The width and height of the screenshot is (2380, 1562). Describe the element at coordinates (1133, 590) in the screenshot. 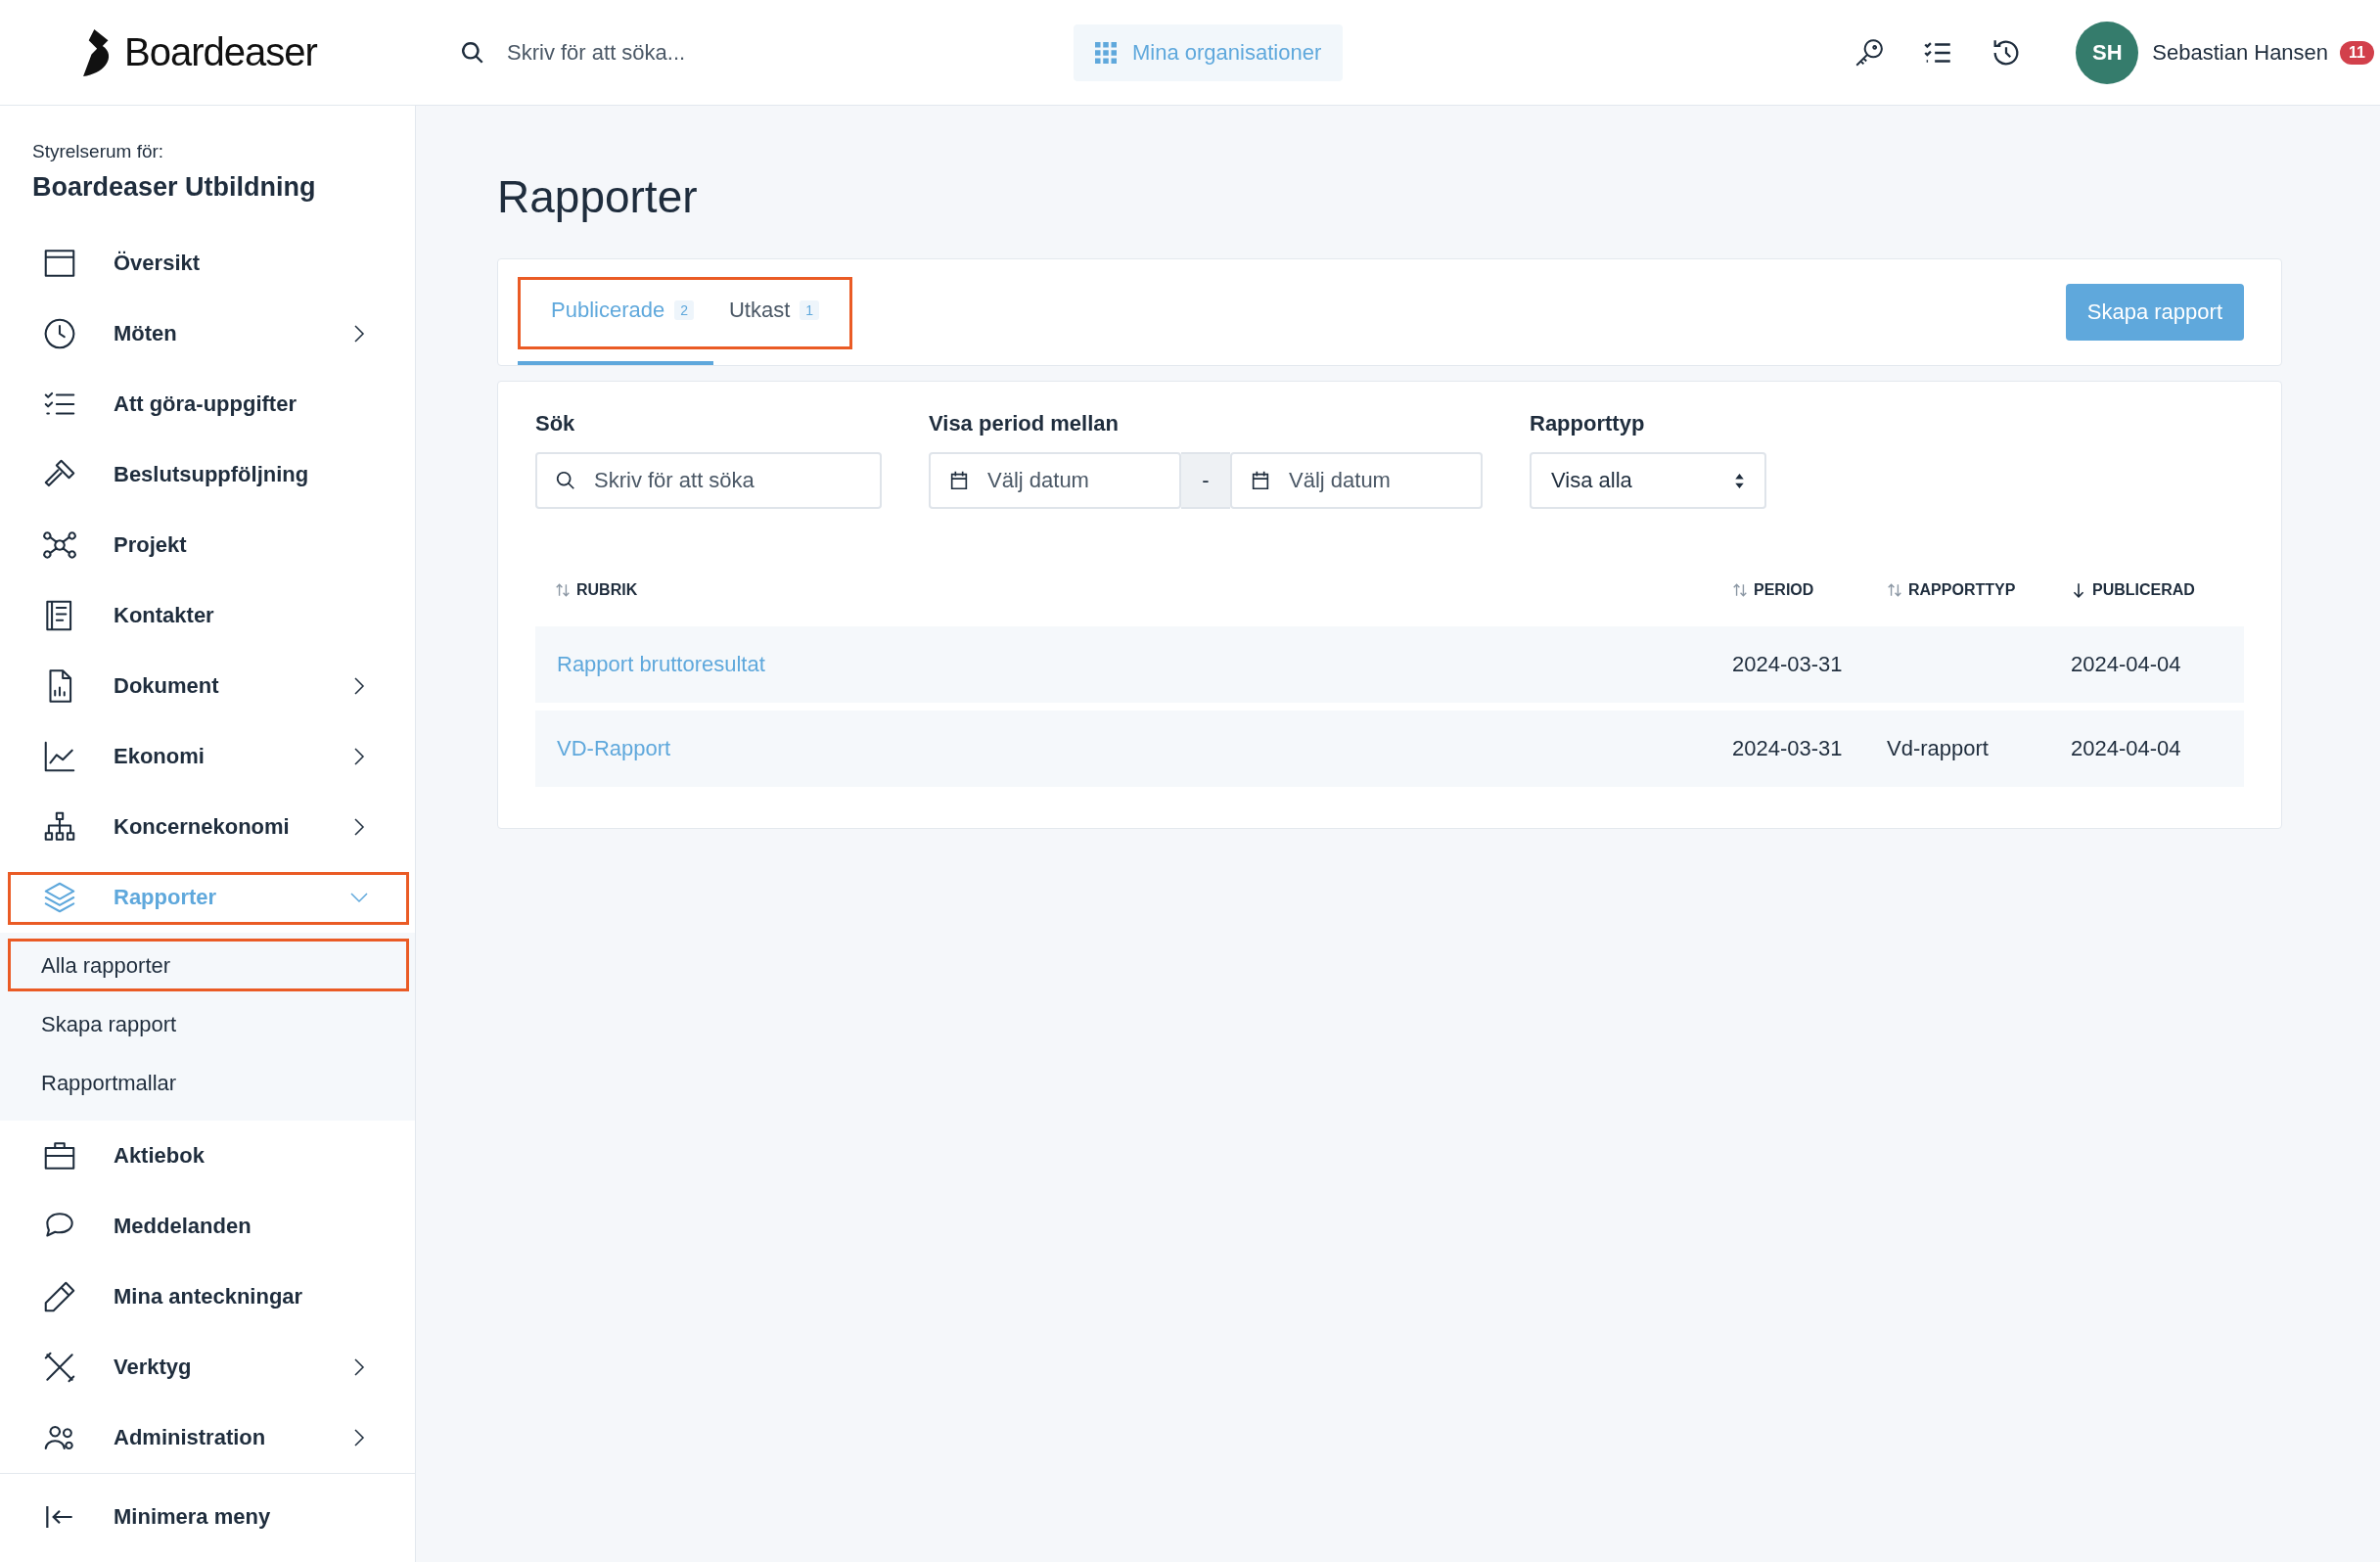

I see `column-header: RUBRIK` at that location.